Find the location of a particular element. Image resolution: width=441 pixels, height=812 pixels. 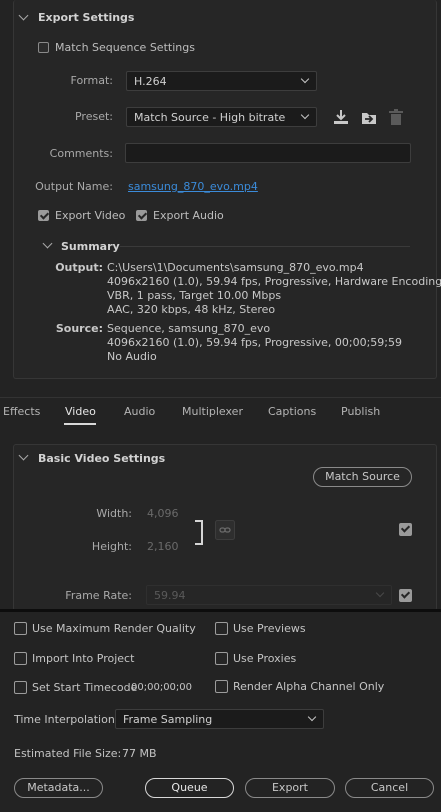

aspect-link-bracket is located at coordinates (199, 532).